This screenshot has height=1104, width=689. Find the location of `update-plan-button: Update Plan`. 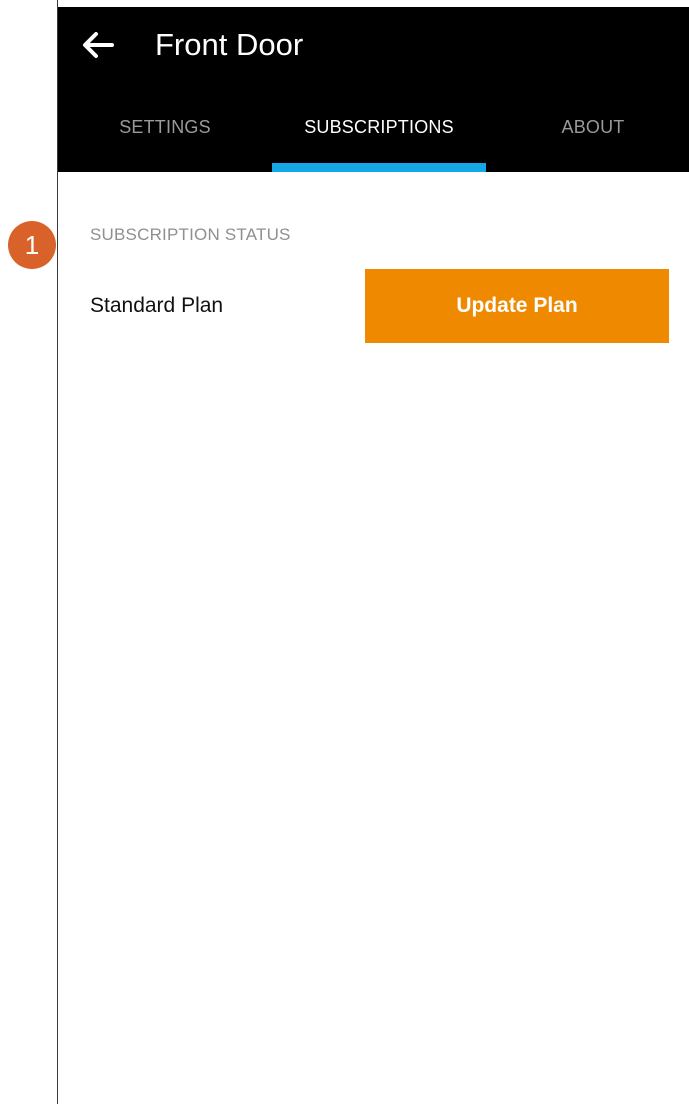

update-plan-button: Update Plan is located at coordinates (517, 306).